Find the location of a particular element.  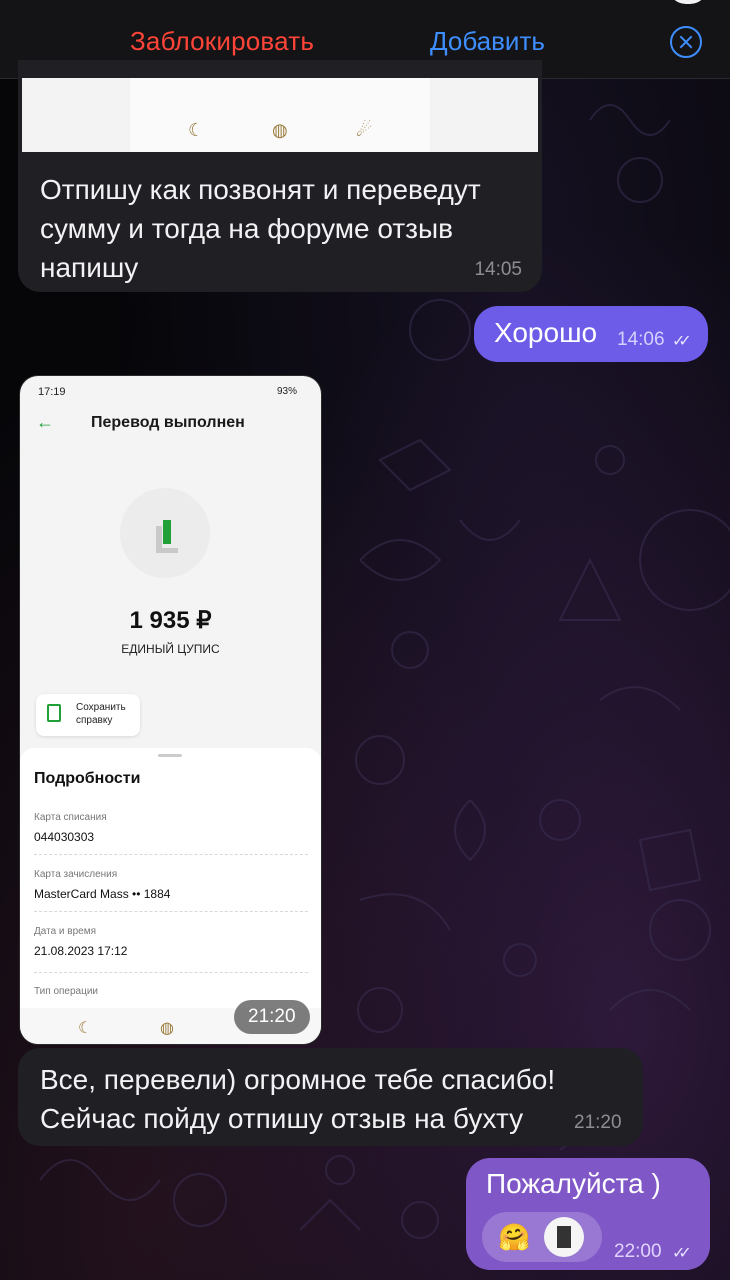

save-receipt-card: Сохранить справку is located at coordinates (88, 715).